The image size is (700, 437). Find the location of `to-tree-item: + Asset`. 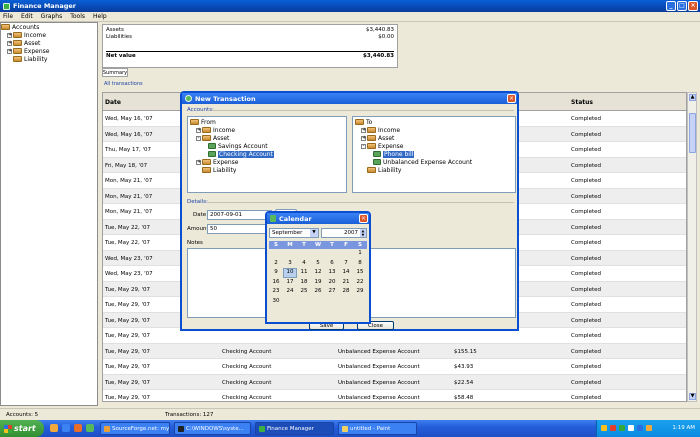

to-tree-item: + Asset is located at coordinates (434, 138).